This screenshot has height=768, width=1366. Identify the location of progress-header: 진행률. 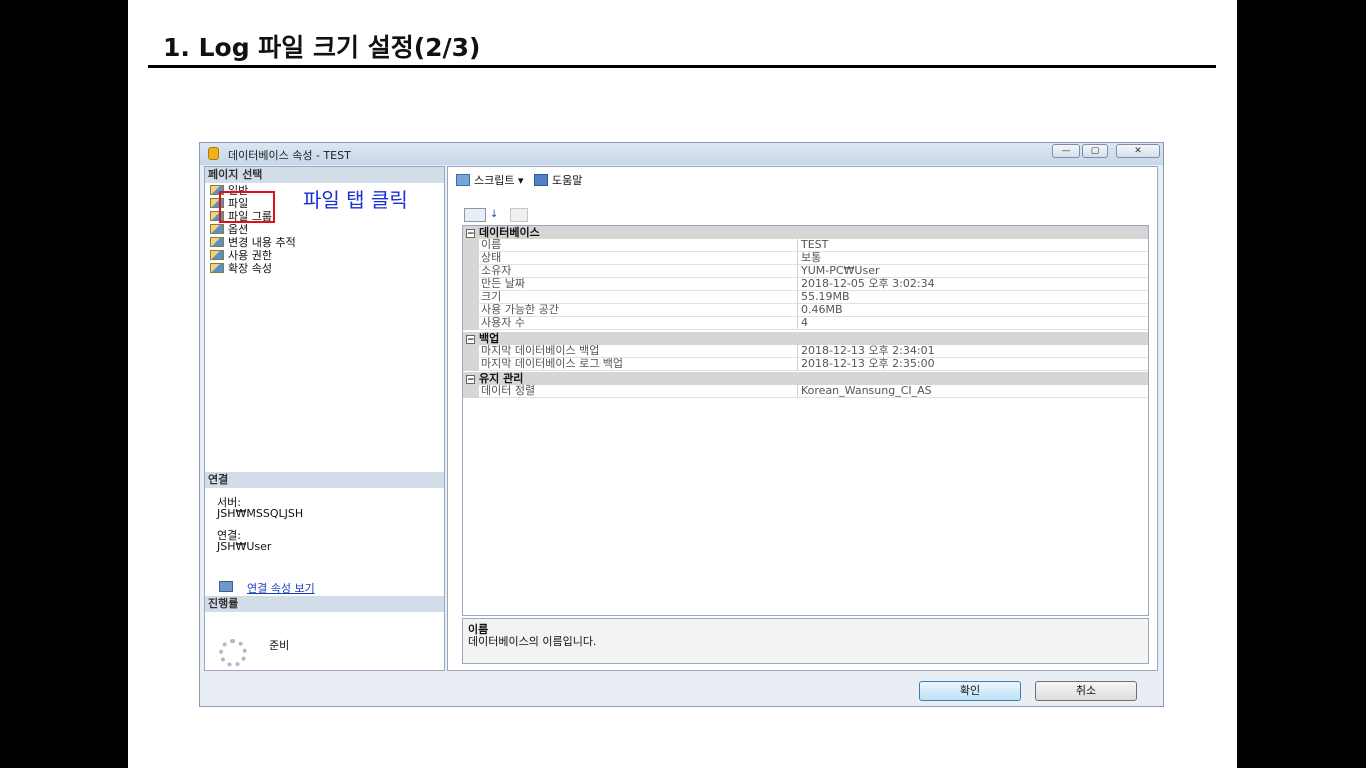
(324, 604).